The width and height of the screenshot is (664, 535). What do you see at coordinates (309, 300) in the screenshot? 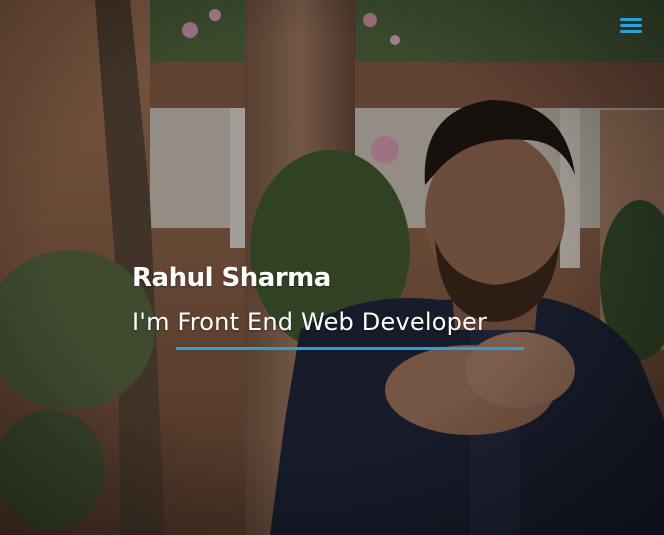
I see `hero-intro: Rahul Sharma I'm Front End Web Developer` at bounding box center [309, 300].